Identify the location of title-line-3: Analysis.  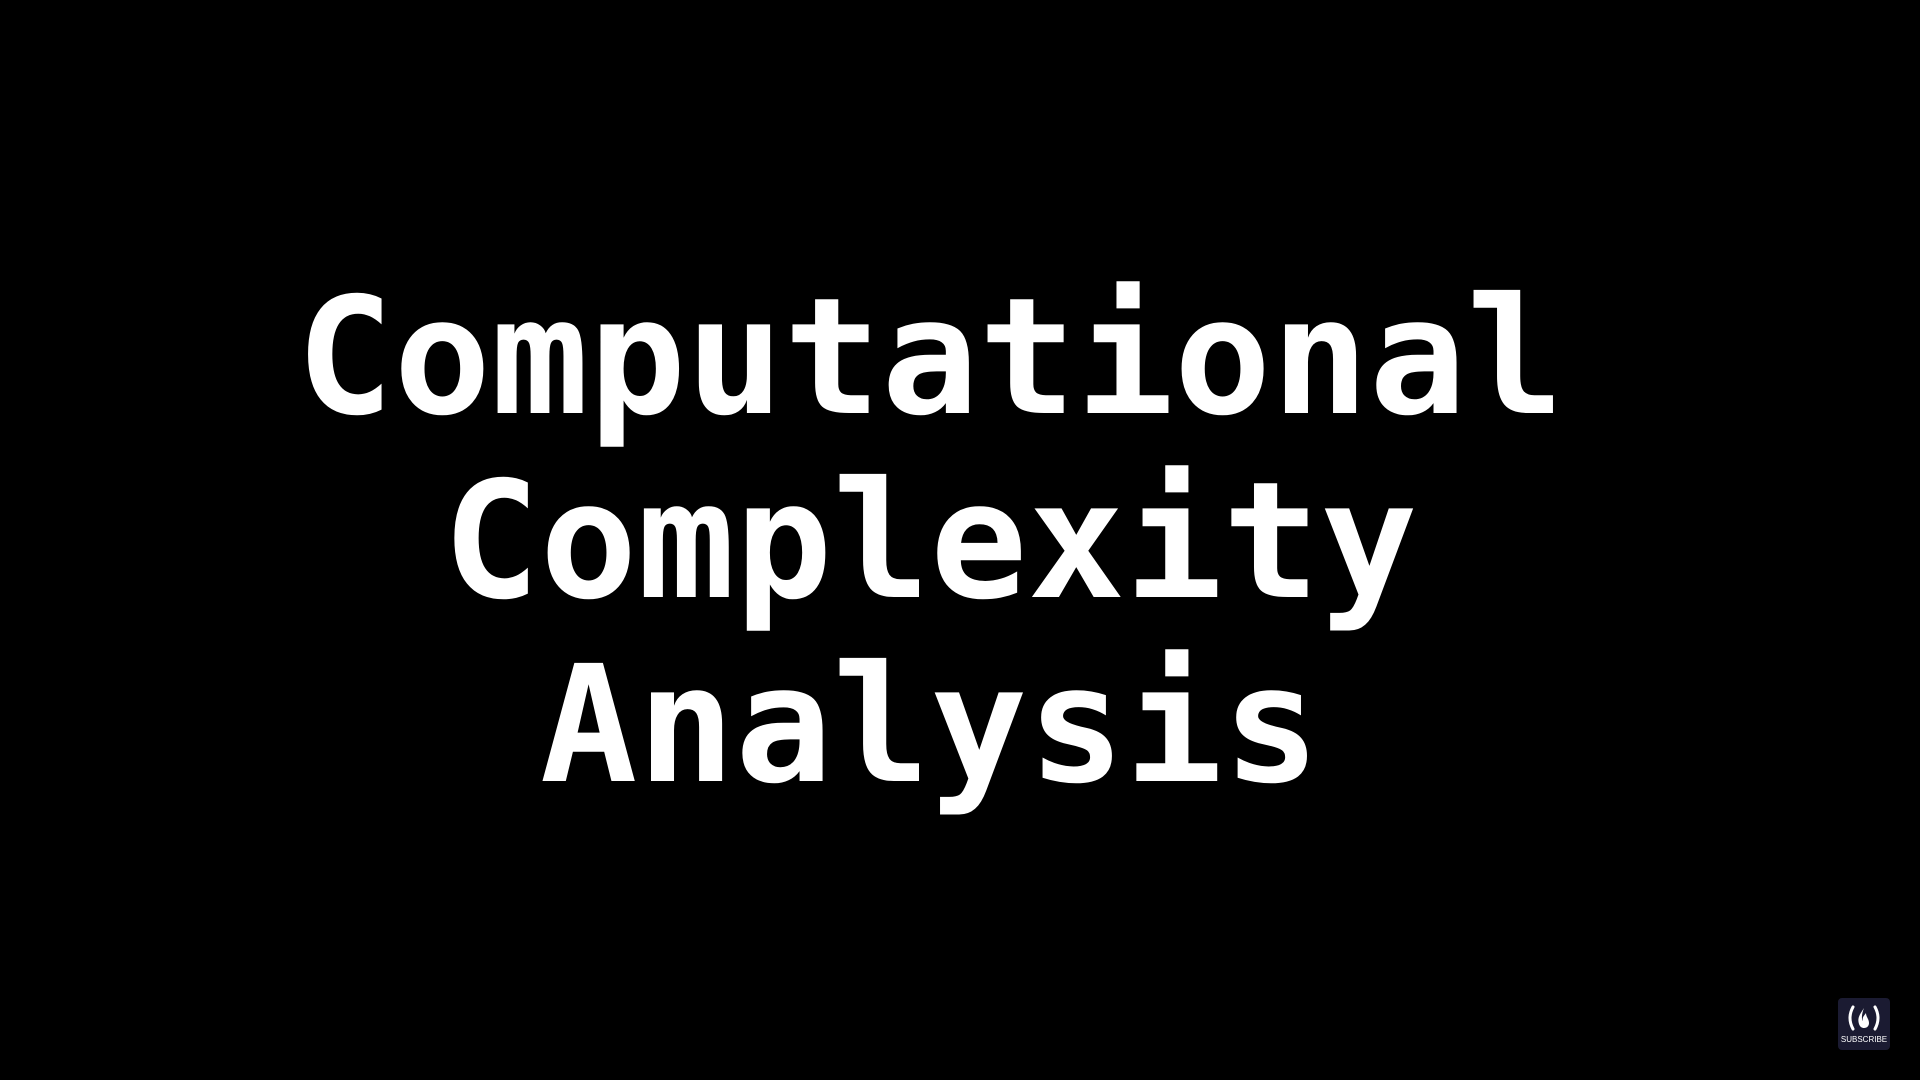
(930, 726).